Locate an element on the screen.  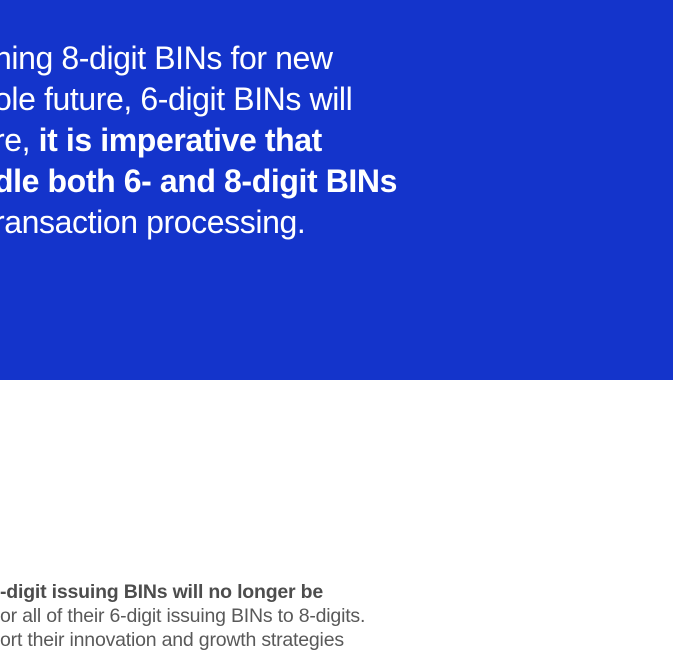
body-heading-line: -digit issuing BINs will no longer be is located at coordinates (162, 592).